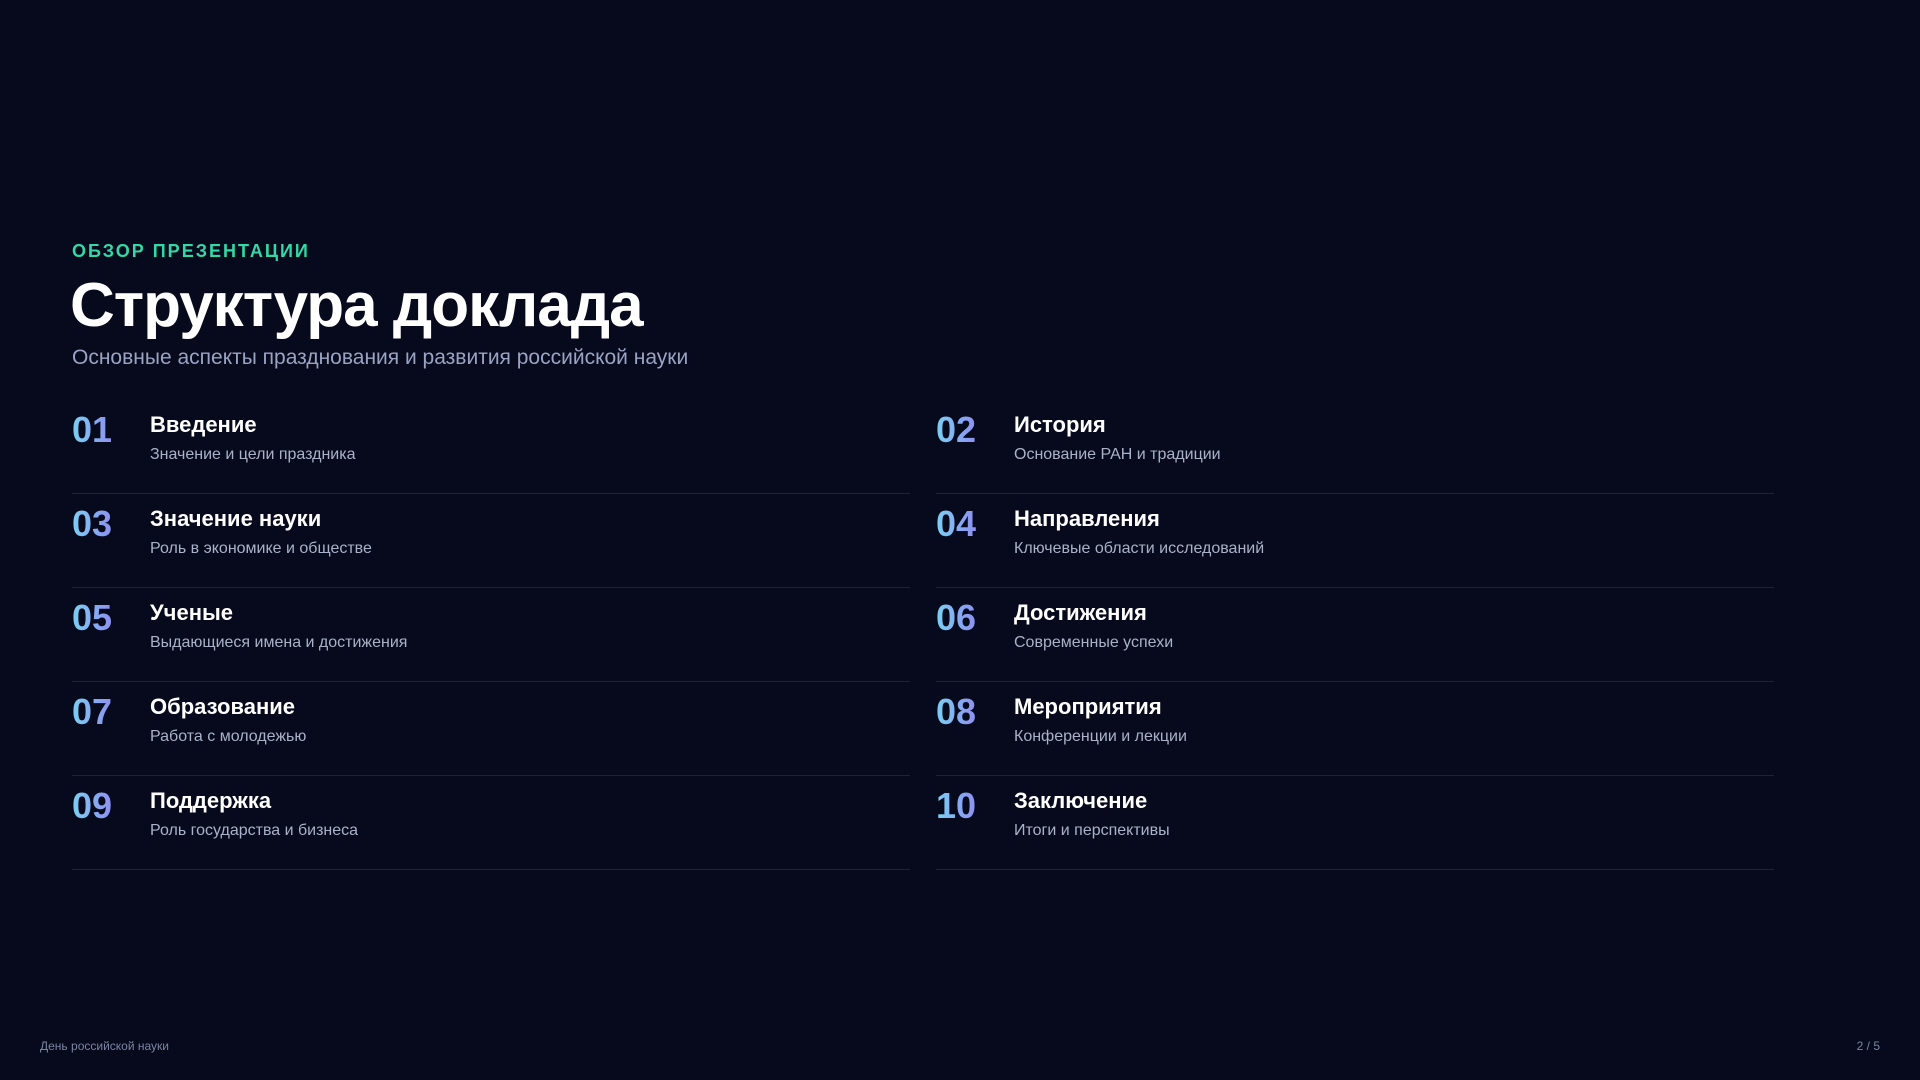 The width and height of the screenshot is (1920, 1080). Describe the element at coordinates (261, 548) in the screenshot. I see `agenda-item-description: Роль в экономике и обществе` at that location.